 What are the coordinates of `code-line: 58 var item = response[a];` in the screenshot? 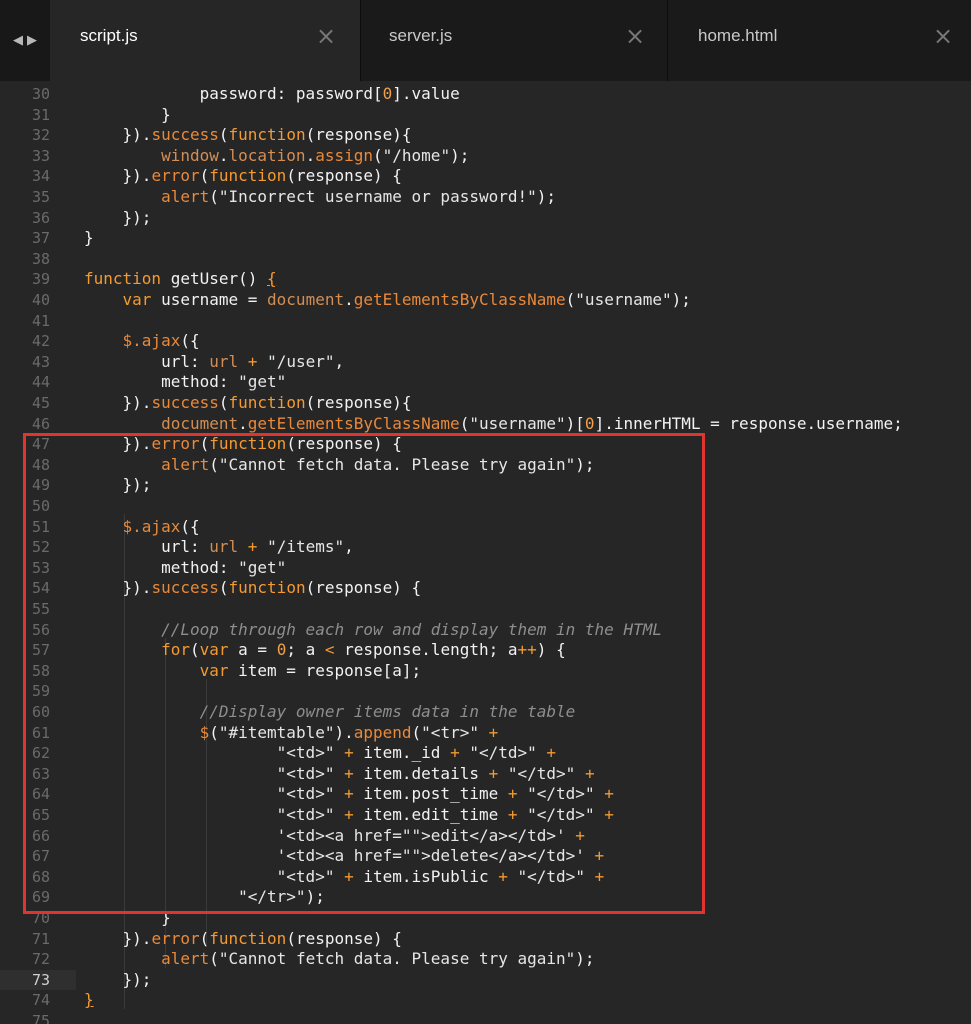 It's located at (485, 671).